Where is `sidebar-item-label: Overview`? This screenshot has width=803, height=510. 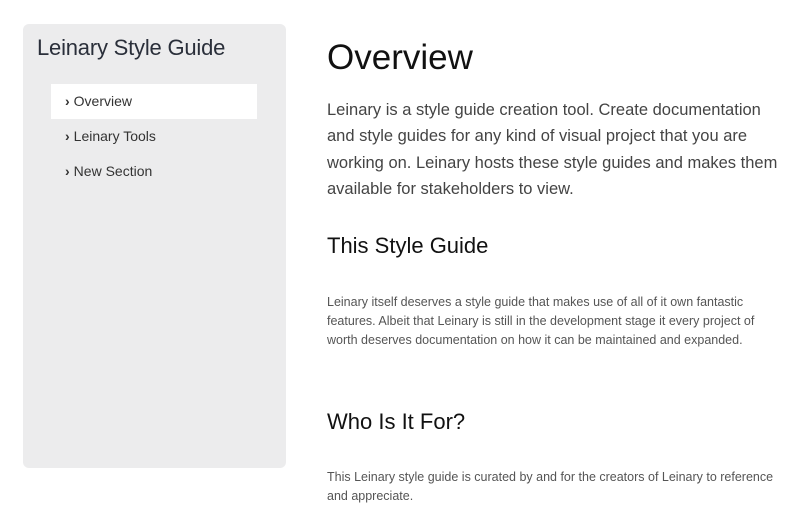
sidebar-item-label: Overview is located at coordinates (103, 101).